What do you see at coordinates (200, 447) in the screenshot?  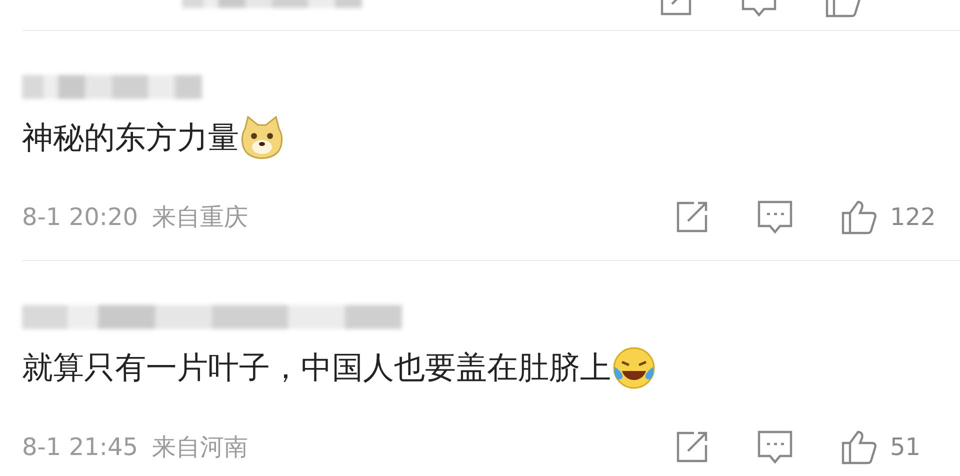 I see `comment-location: 来自河南` at bounding box center [200, 447].